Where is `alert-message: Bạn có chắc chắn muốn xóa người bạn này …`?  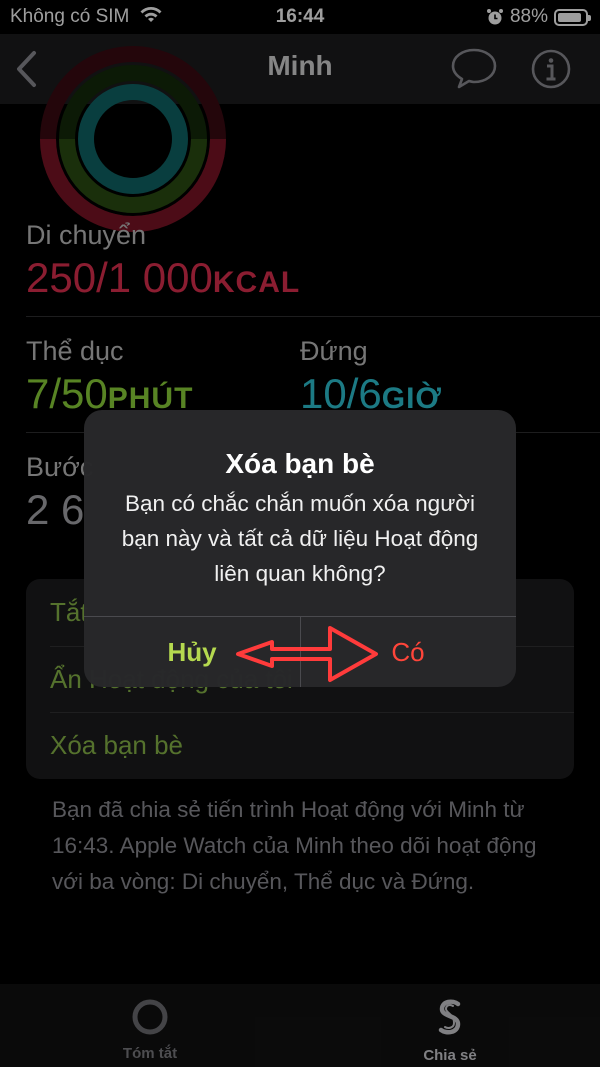 alert-message: Bạn có chắc chắn muốn xóa người bạn này … is located at coordinates (300, 538).